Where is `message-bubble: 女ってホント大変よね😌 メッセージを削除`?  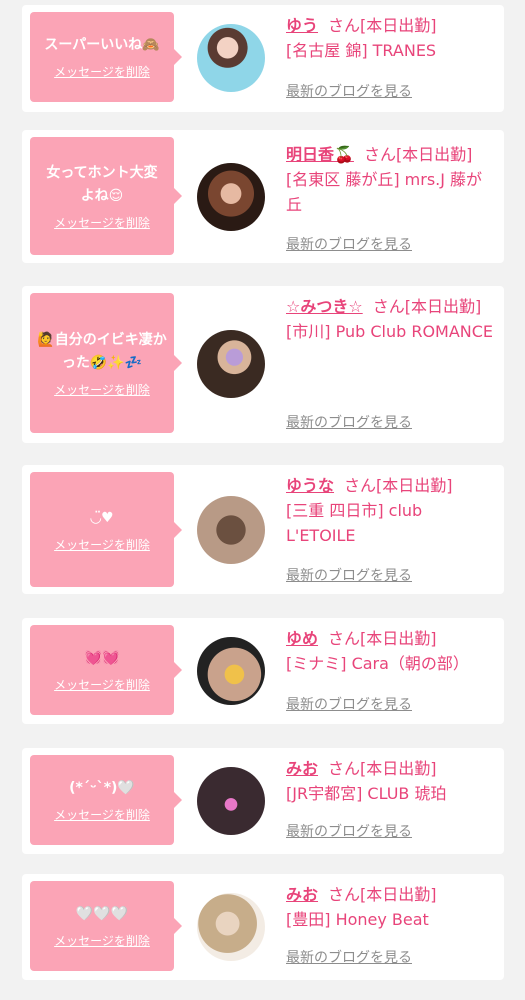
message-bubble: 女ってホント大変よね😌 メッセージを削除 is located at coordinates (106, 196).